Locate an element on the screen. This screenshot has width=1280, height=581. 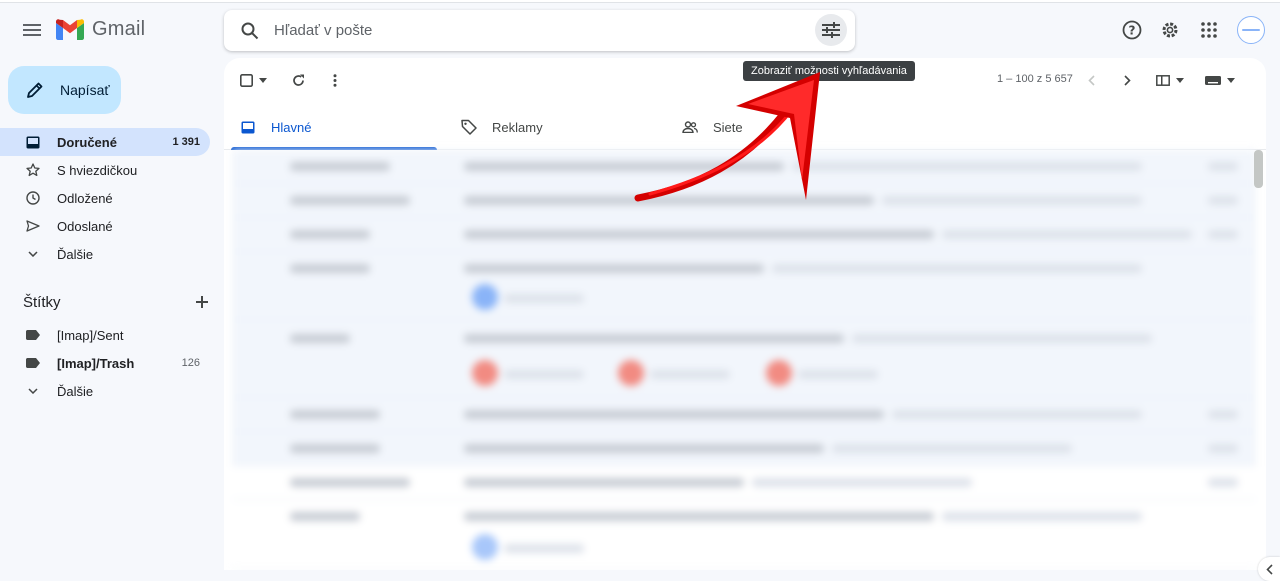
tab-label: Hlavné is located at coordinates (291, 127).